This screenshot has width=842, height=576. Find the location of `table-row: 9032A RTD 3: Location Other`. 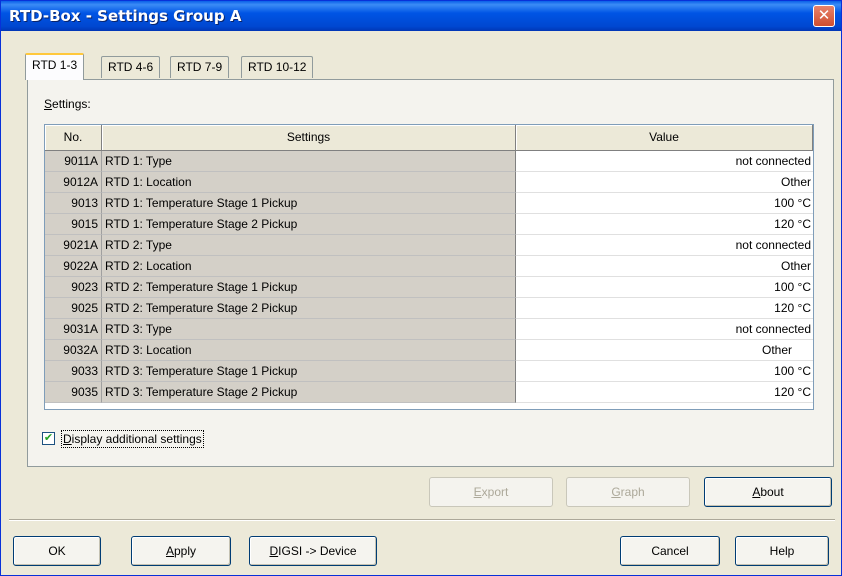

table-row: 9032A RTD 3: Location Other is located at coordinates (429, 350).